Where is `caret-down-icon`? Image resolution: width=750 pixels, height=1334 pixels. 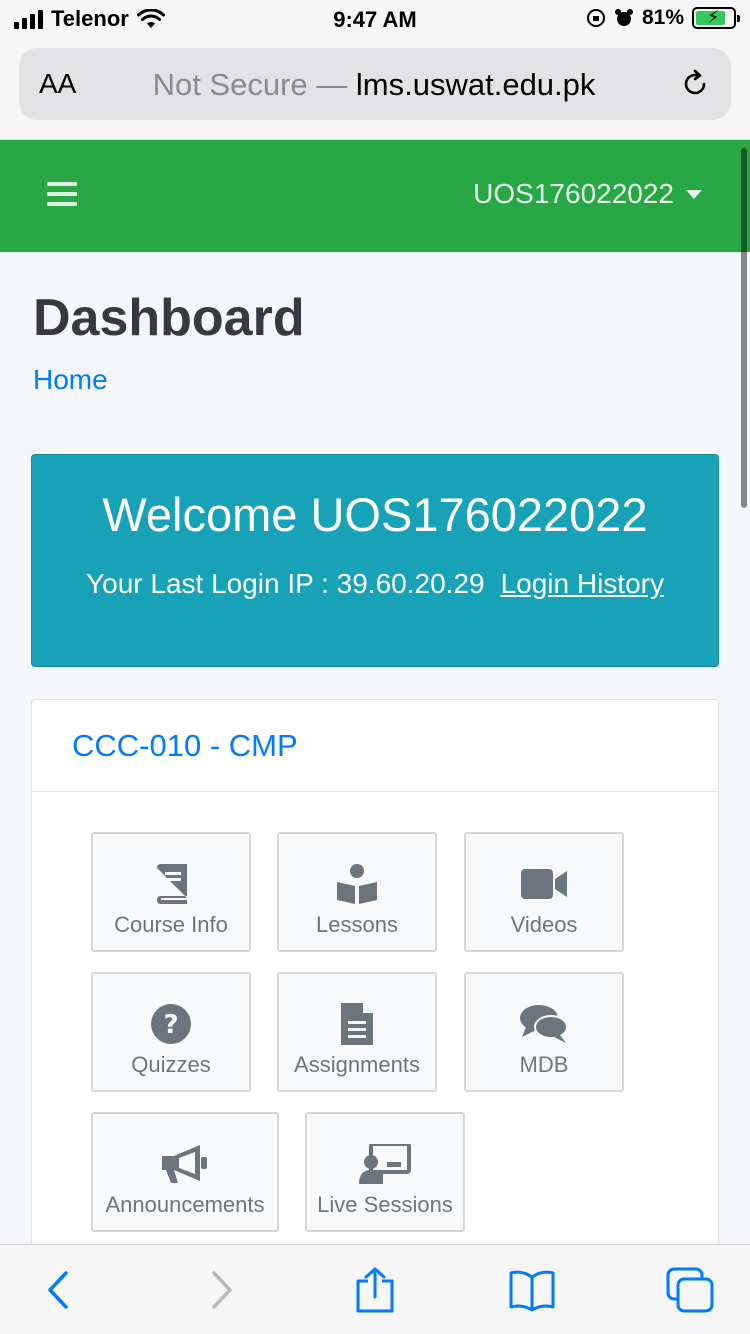 caret-down-icon is located at coordinates (694, 194).